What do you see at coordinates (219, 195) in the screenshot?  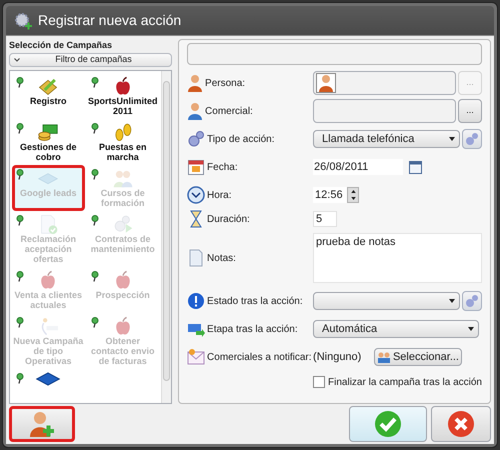 I see `field-label: Hora:` at bounding box center [219, 195].